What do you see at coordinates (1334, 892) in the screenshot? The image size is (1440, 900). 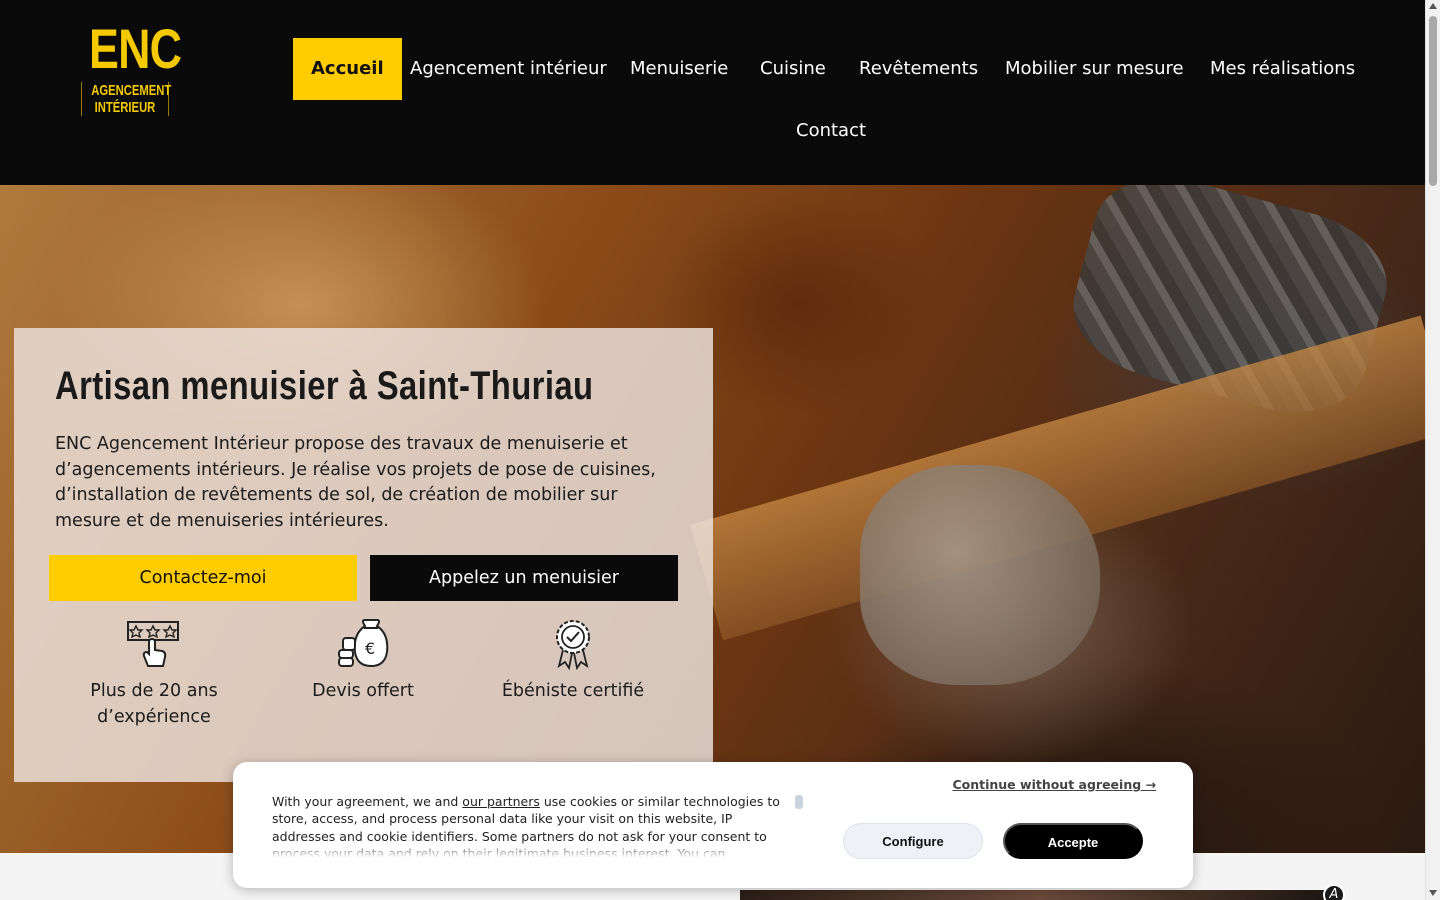 I see `accessibility-icon: A` at bounding box center [1334, 892].